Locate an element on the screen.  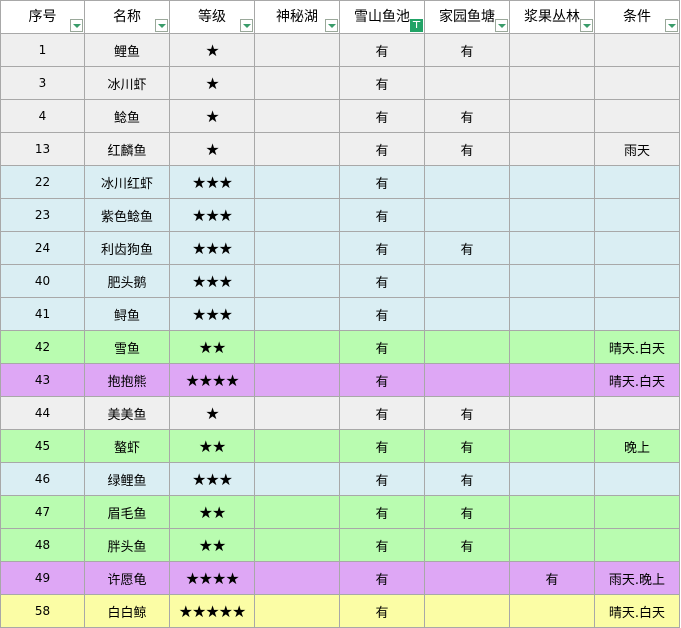
col-header-snow-pond: 雪山鱼池 ⊤ is located at coordinates (382, 17).